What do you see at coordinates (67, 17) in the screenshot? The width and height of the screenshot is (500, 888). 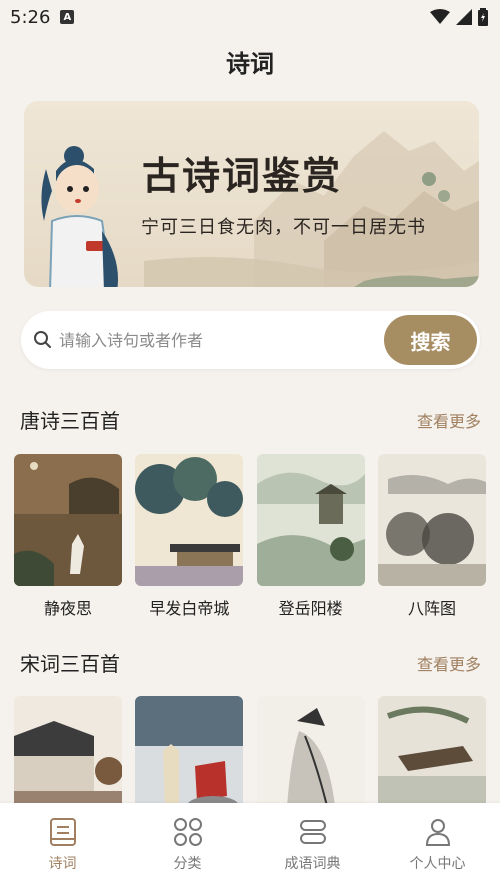 I see `notification-icon: A` at bounding box center [67, 17].